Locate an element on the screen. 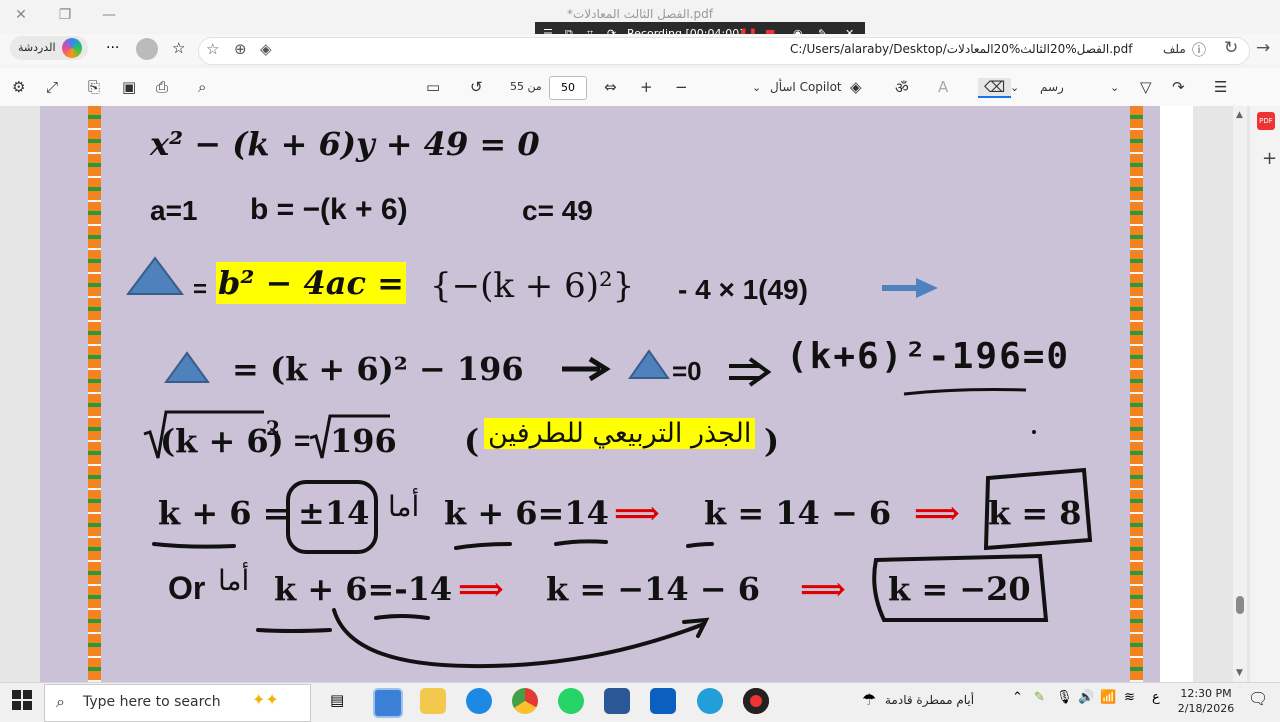 This screenshot has width=1280, height=722. copilot-toolbar-icon: ◈ is located at coordinates (856, 87).